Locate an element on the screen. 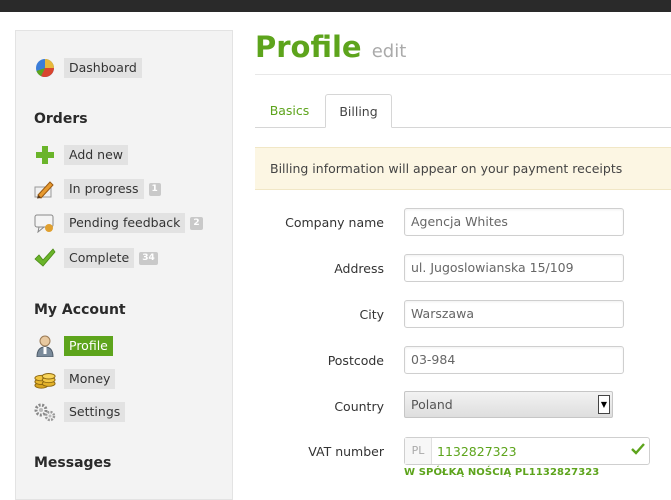  country-select: Poland ▼ is located at coordinates (508, 404).